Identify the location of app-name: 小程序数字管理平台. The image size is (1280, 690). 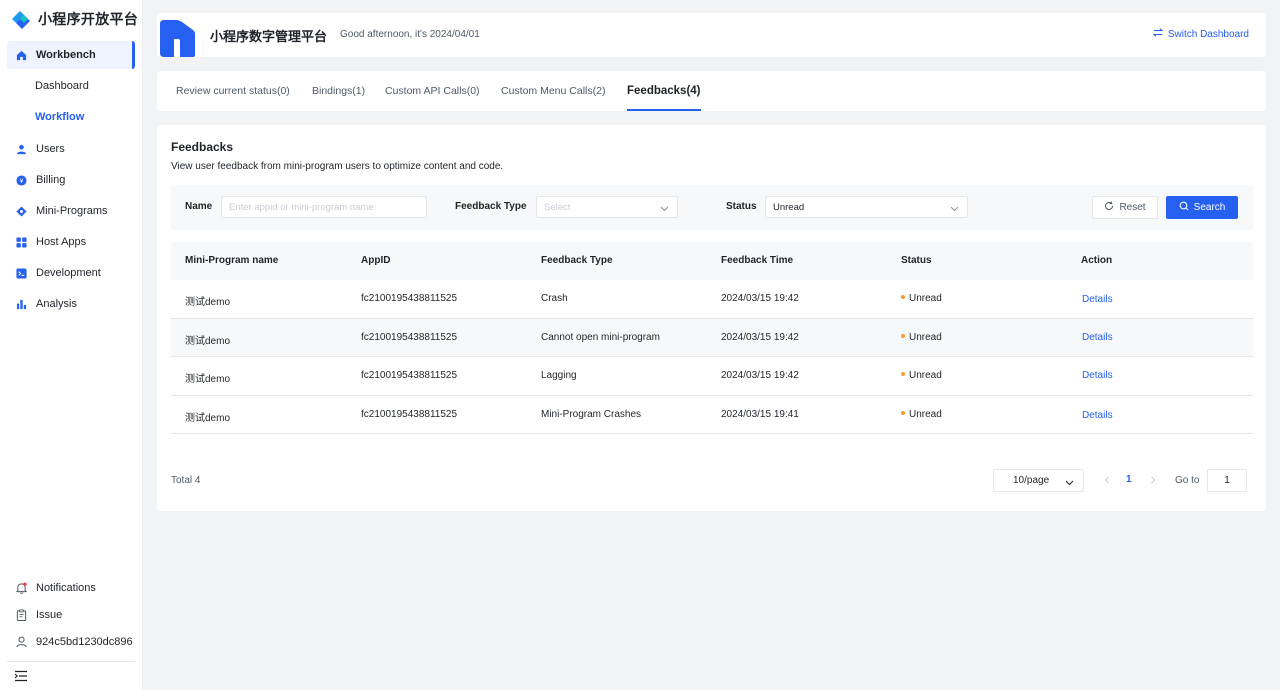
(269, 36).